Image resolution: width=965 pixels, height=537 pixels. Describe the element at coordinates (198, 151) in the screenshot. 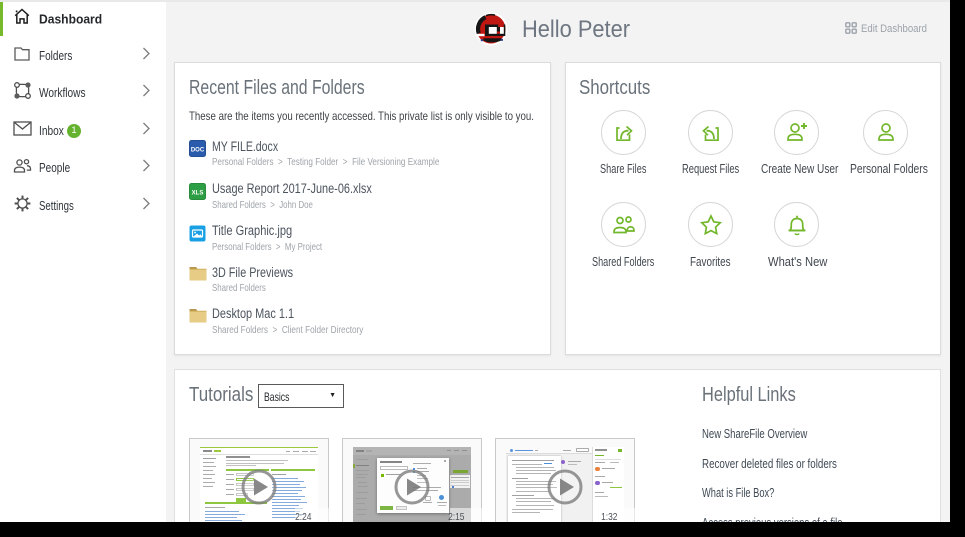

I see `svg-text: DOC` at that location.